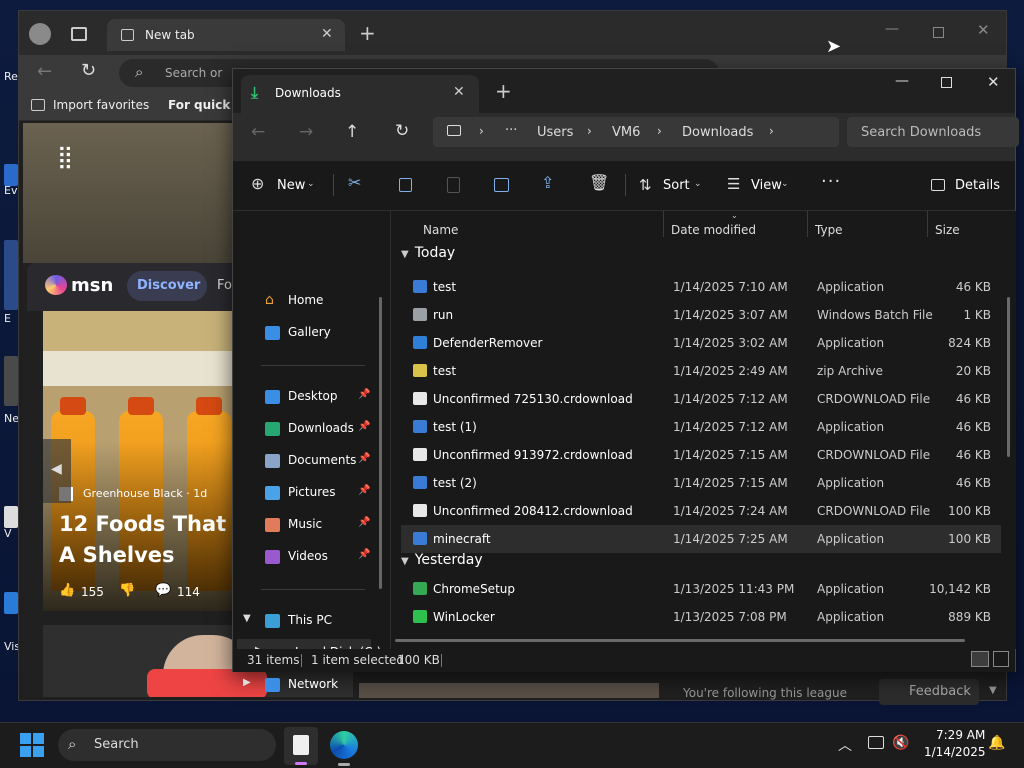 The height and width of the screenshot is (768, 1024). Describe the element at coordinates (146, 540) in the screenshot. I see `card-headline: 12 Foods That A Shelves` at that location.